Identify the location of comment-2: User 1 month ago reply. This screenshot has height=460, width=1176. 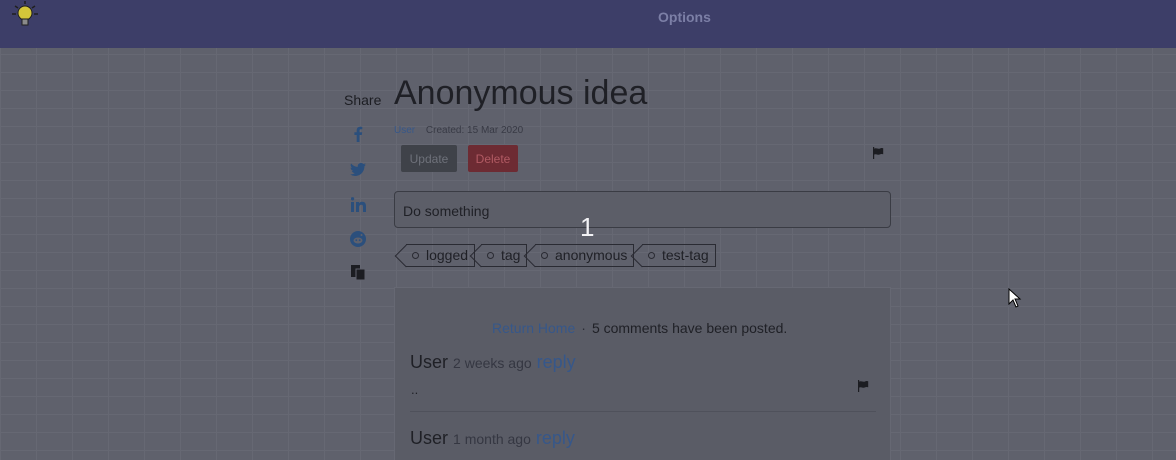
(492, 438).